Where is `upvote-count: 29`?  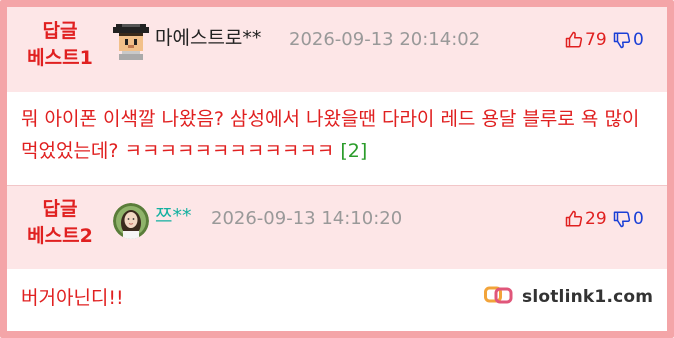 upvote-count: 29 is located at coordinates (596, 219).